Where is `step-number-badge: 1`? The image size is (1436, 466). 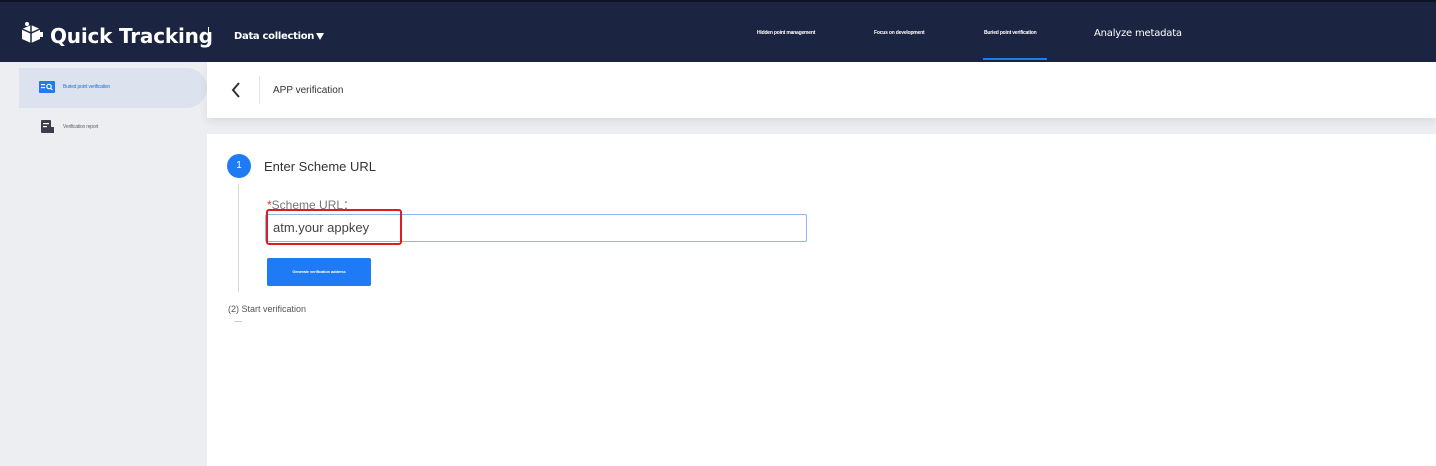 step-number-badge: 1 is located at coordinates (239, 166).